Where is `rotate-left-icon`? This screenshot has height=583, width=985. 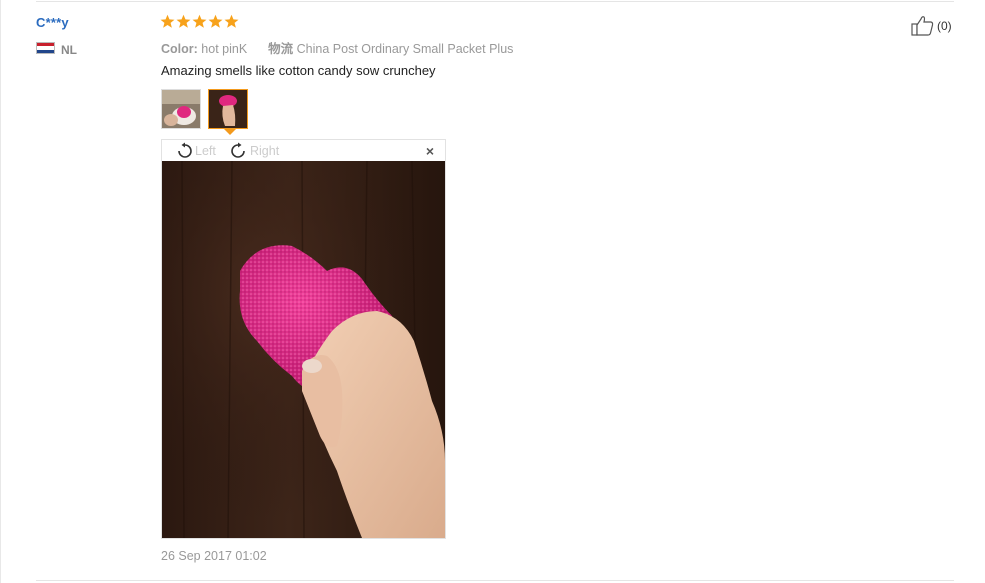
rotate-left-icon is located at coordinates (185, 150).